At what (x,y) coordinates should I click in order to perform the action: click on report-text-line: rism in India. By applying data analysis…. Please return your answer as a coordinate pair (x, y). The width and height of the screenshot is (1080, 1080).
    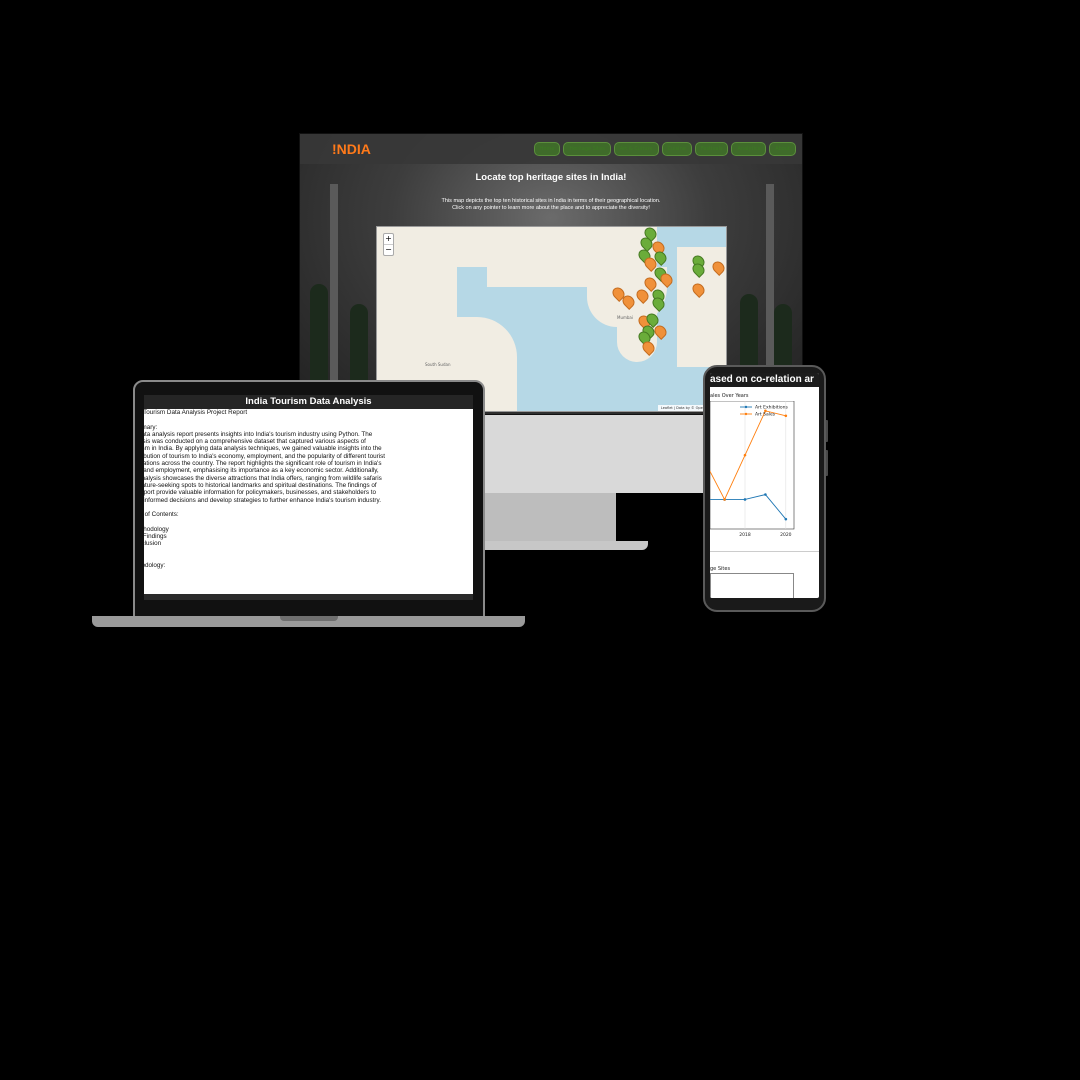
    Looking at the image, I should click on (263, 449).